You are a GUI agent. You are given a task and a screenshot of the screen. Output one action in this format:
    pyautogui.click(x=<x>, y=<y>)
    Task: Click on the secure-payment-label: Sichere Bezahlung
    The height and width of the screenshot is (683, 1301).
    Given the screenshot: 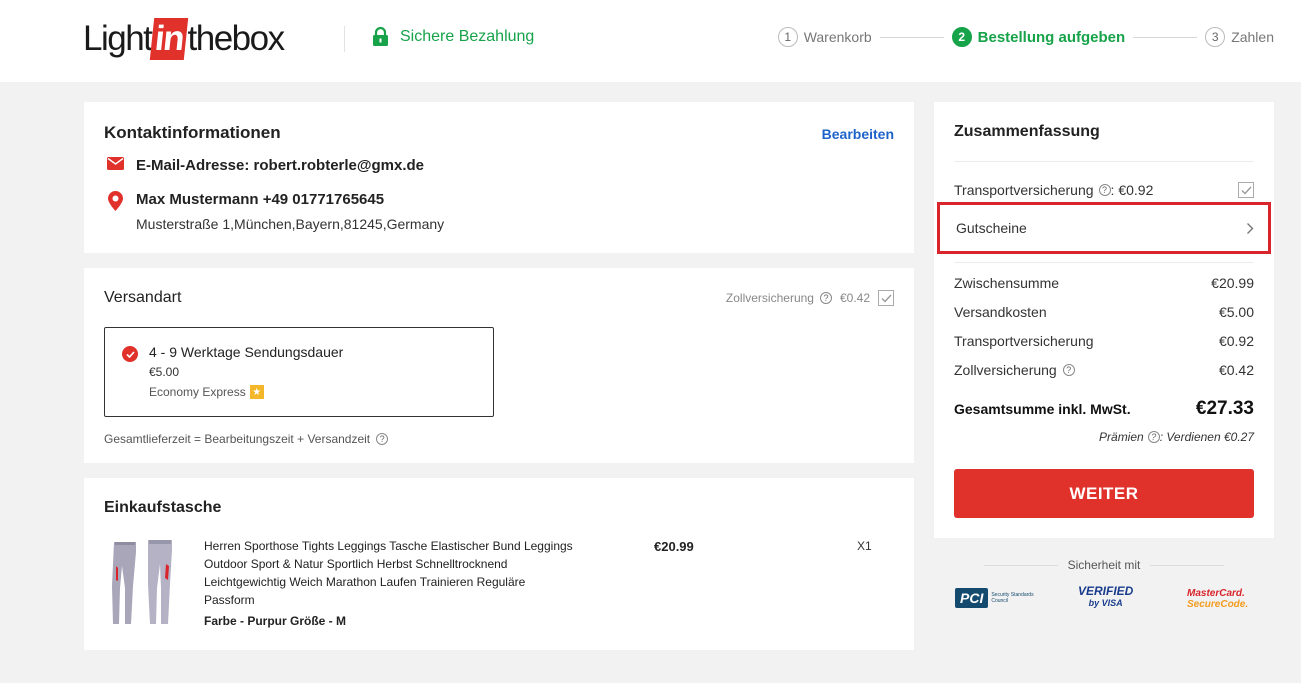 What is the action you would take?
    pyautogui.click(x=467, y=36)
    